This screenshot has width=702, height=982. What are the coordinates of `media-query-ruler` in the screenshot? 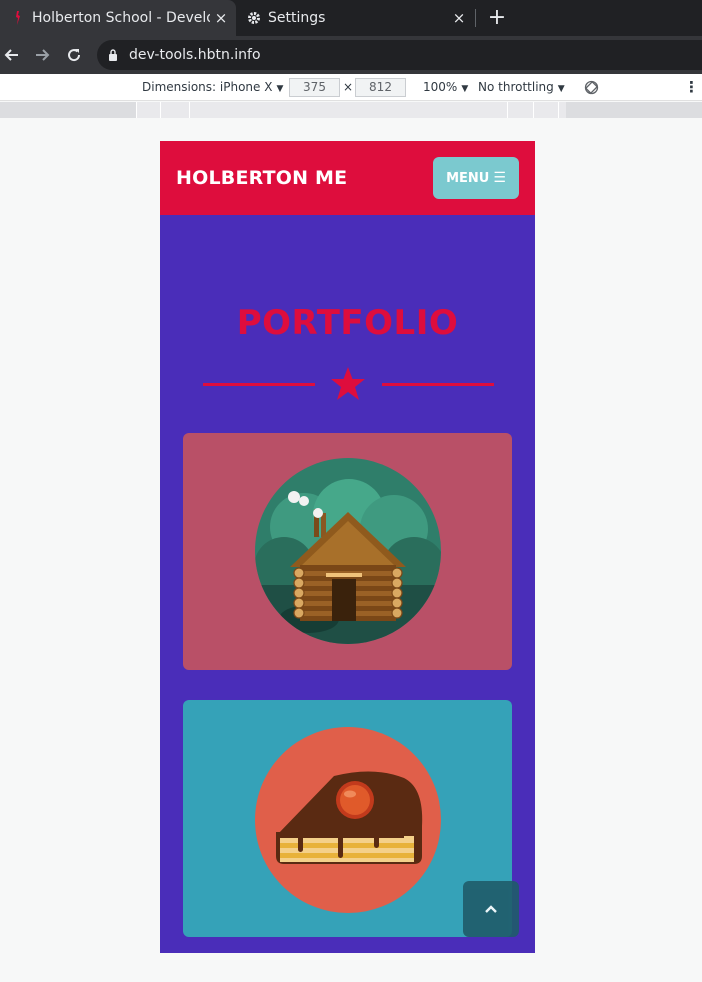 It's located at (351, 110).